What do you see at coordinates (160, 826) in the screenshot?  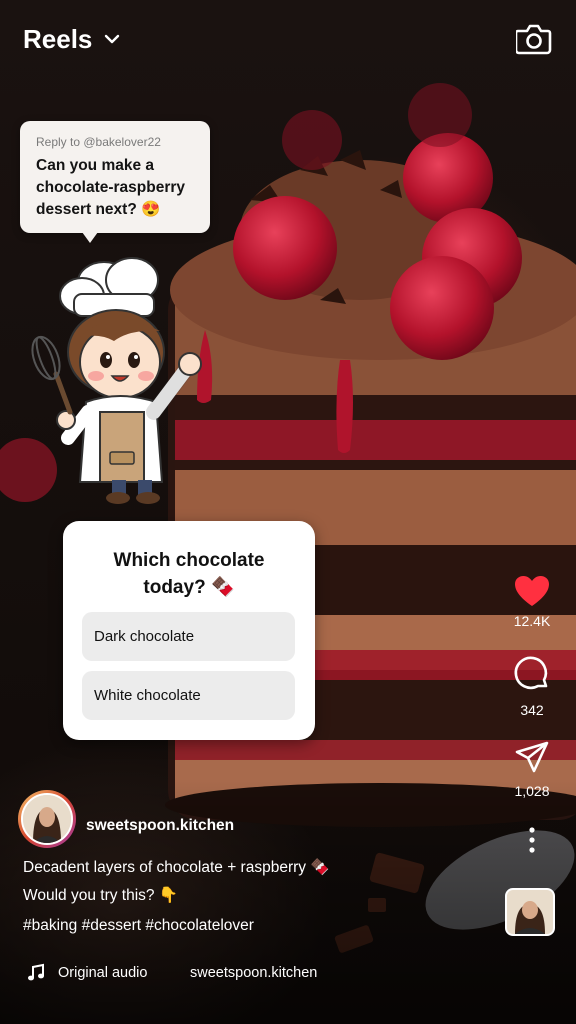 I see `author-username: sweetspoon.kitchen` at bounding box center [160, 826].